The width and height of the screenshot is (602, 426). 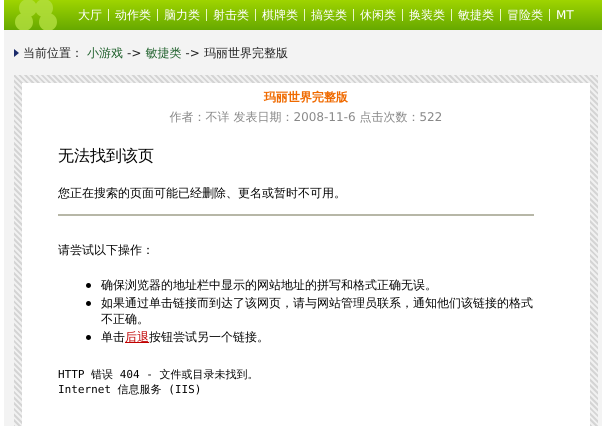 What do you see at coordinates (130, 389) in the screenshot?
I see `error-code-line: Internet 信息服务 (IIS)` at bounding box center [130, 389].